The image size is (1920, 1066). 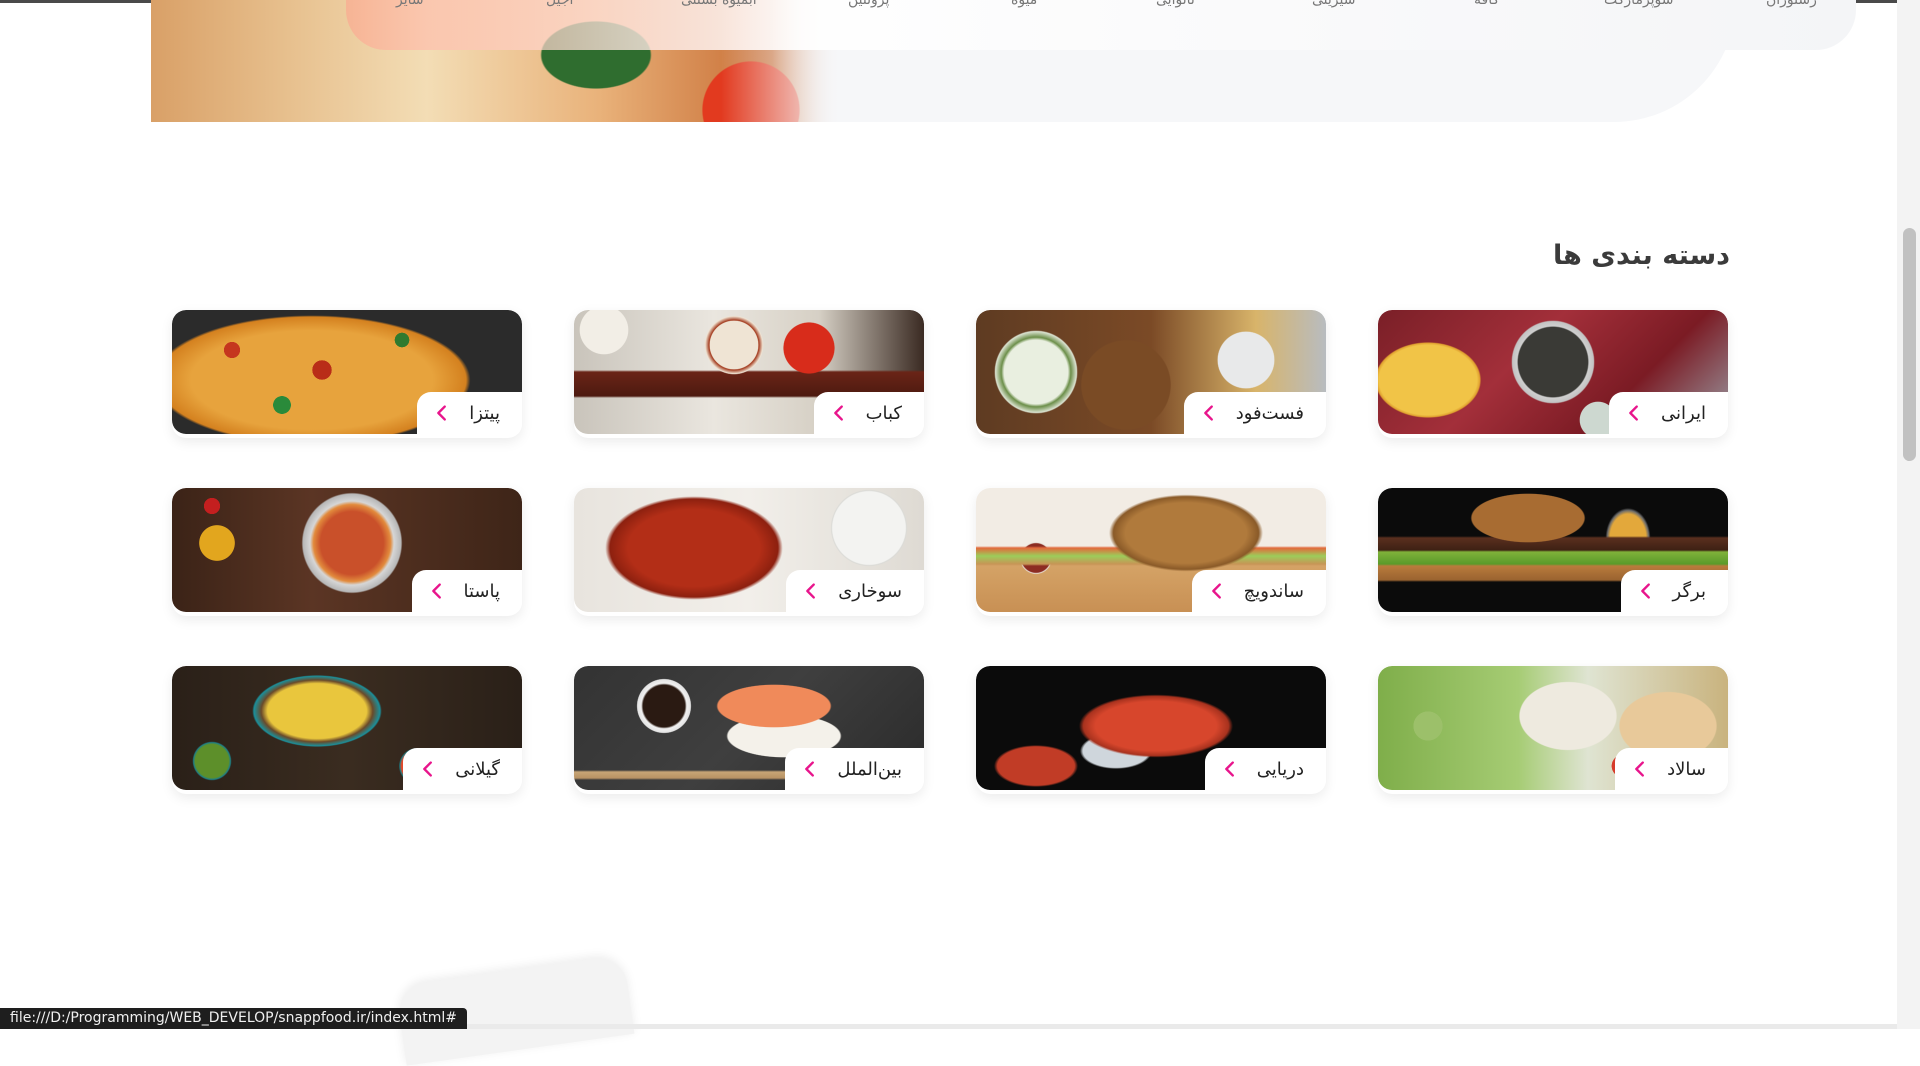 I want to click on category-label: برگر, so click(x=1689, y=591).